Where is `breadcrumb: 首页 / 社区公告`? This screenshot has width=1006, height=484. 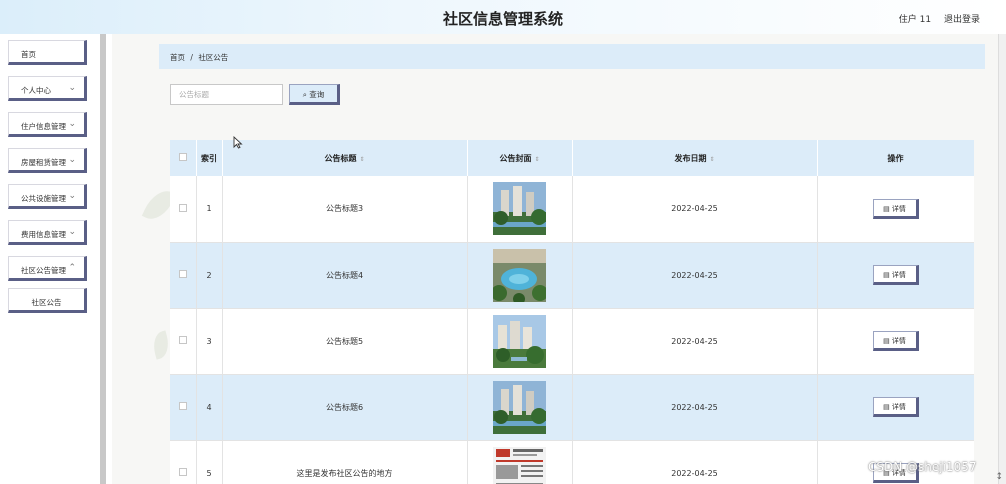 breadcrumb: 首页 / 社区公告 is located at coordinates (572, 56).